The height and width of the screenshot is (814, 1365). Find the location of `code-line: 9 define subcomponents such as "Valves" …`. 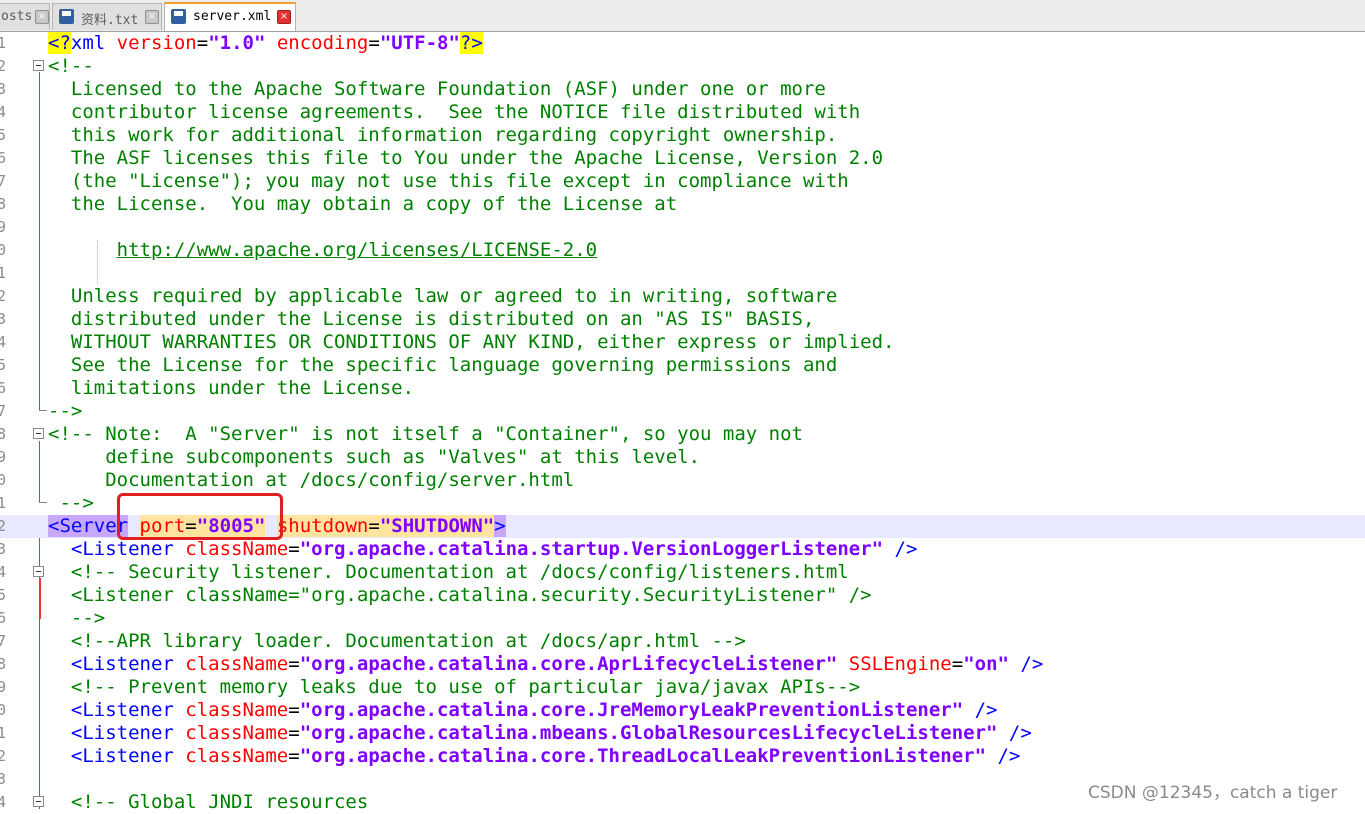

code-line: 9 define subcomponents such as "Valves" … is located at coordinates (682, 457).